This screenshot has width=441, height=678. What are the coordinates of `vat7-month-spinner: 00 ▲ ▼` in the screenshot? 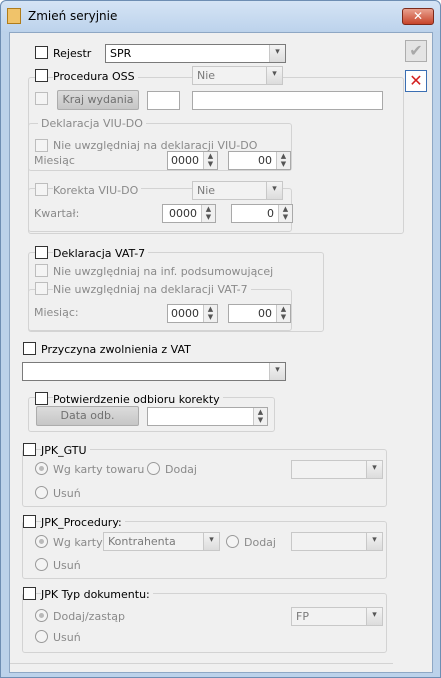 It's located at (259, 313).